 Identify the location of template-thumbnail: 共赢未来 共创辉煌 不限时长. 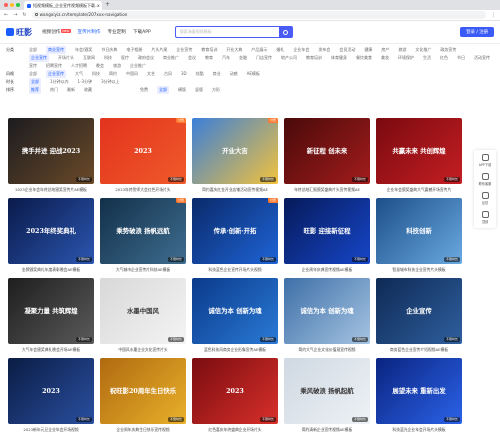
(419, 151).